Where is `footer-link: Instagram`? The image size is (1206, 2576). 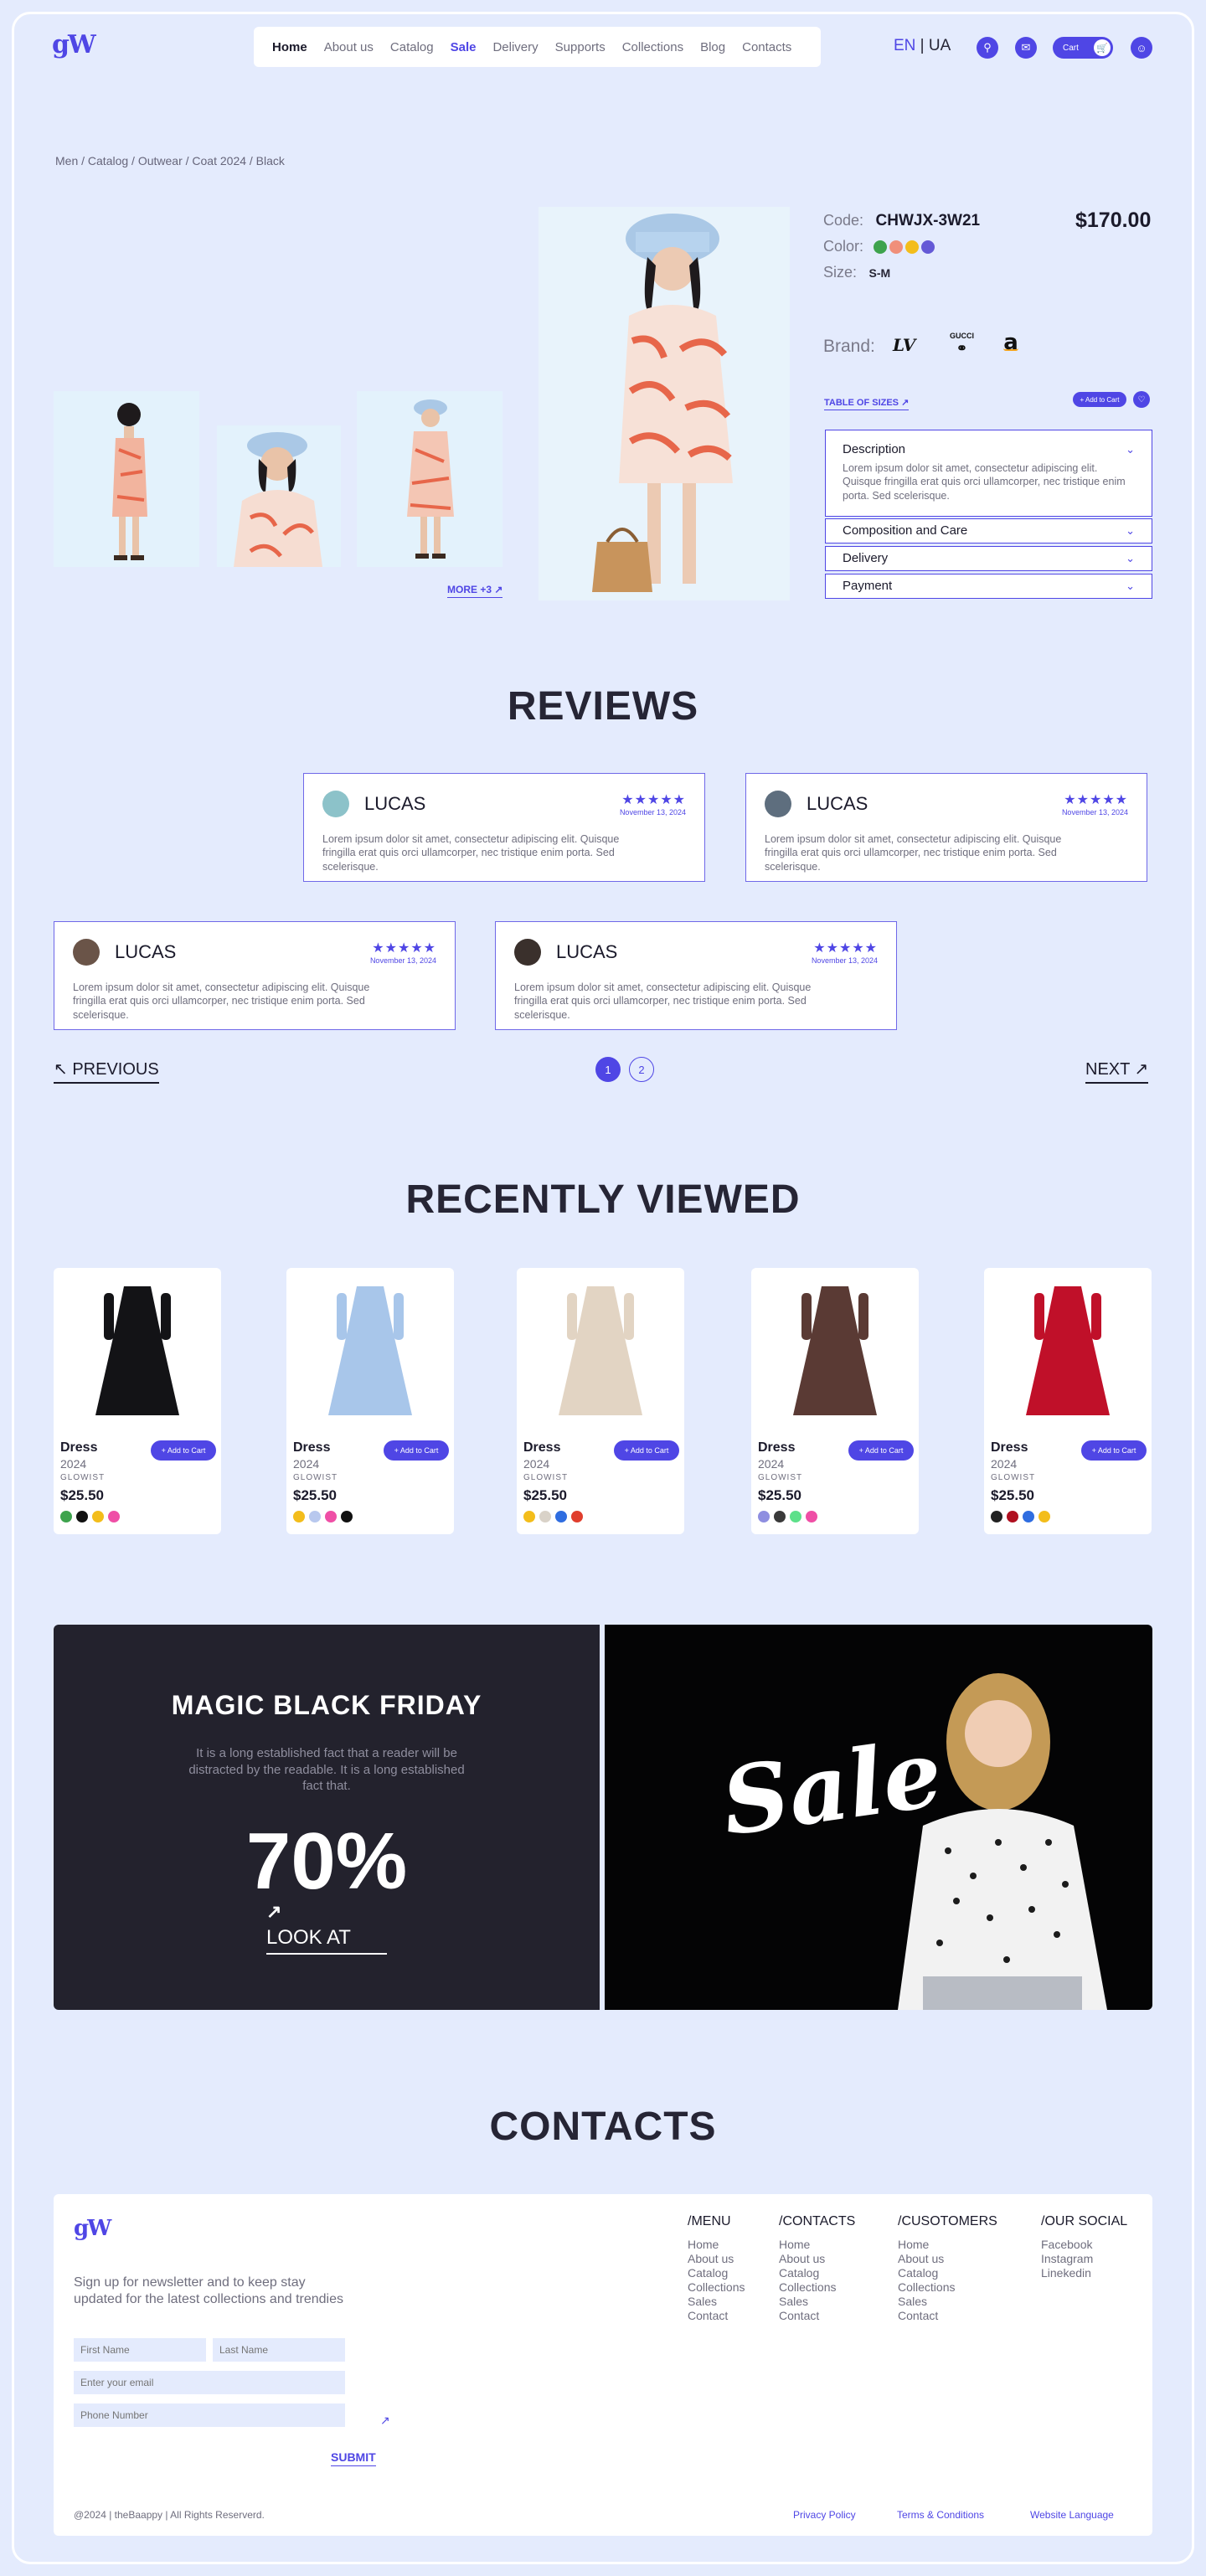
footer-link: Instagram is located at coordinates (1084, 2259).